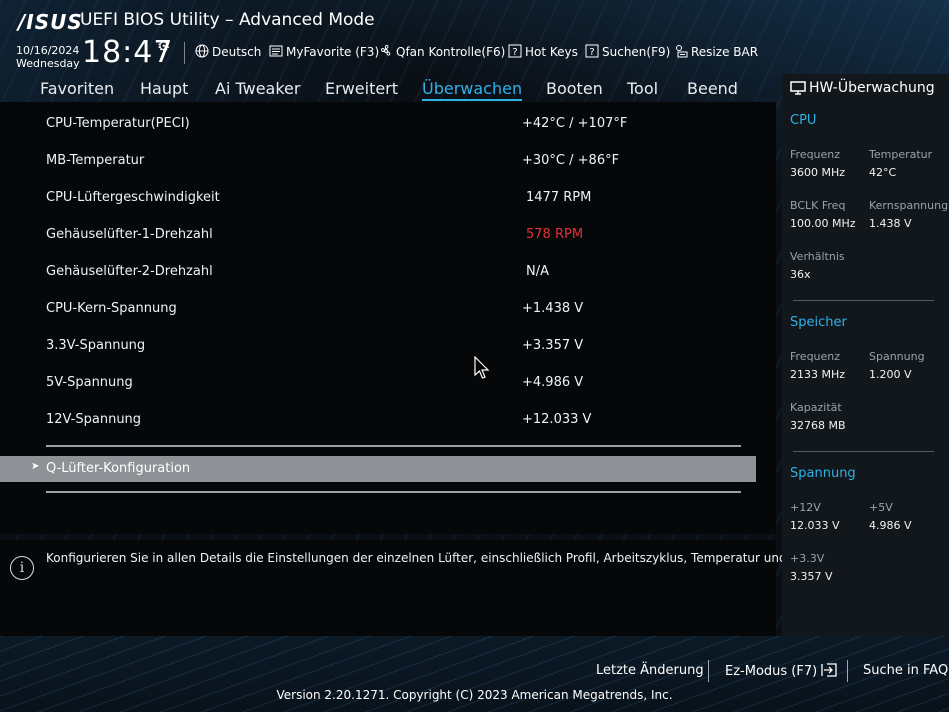 Image resolution: width=949 pixels, height=712 pixels. What do you see at coordinates (184, 53) in the screenshot?
I see `header-divider` at bounding box center [184, 53].